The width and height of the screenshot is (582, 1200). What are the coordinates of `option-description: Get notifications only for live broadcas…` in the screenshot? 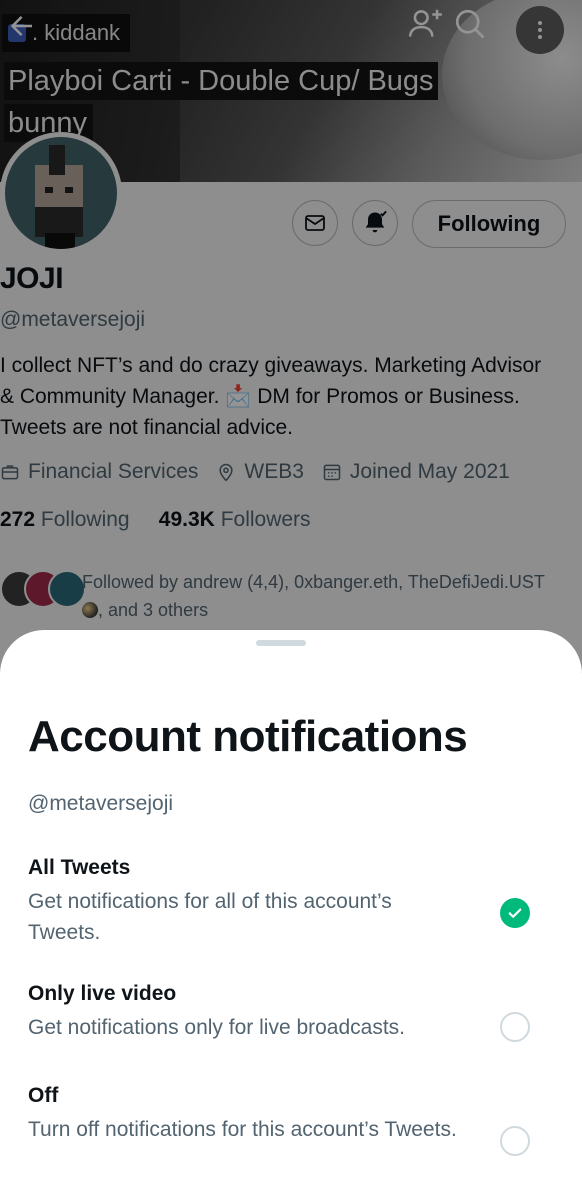 It's located at (217, 1027).